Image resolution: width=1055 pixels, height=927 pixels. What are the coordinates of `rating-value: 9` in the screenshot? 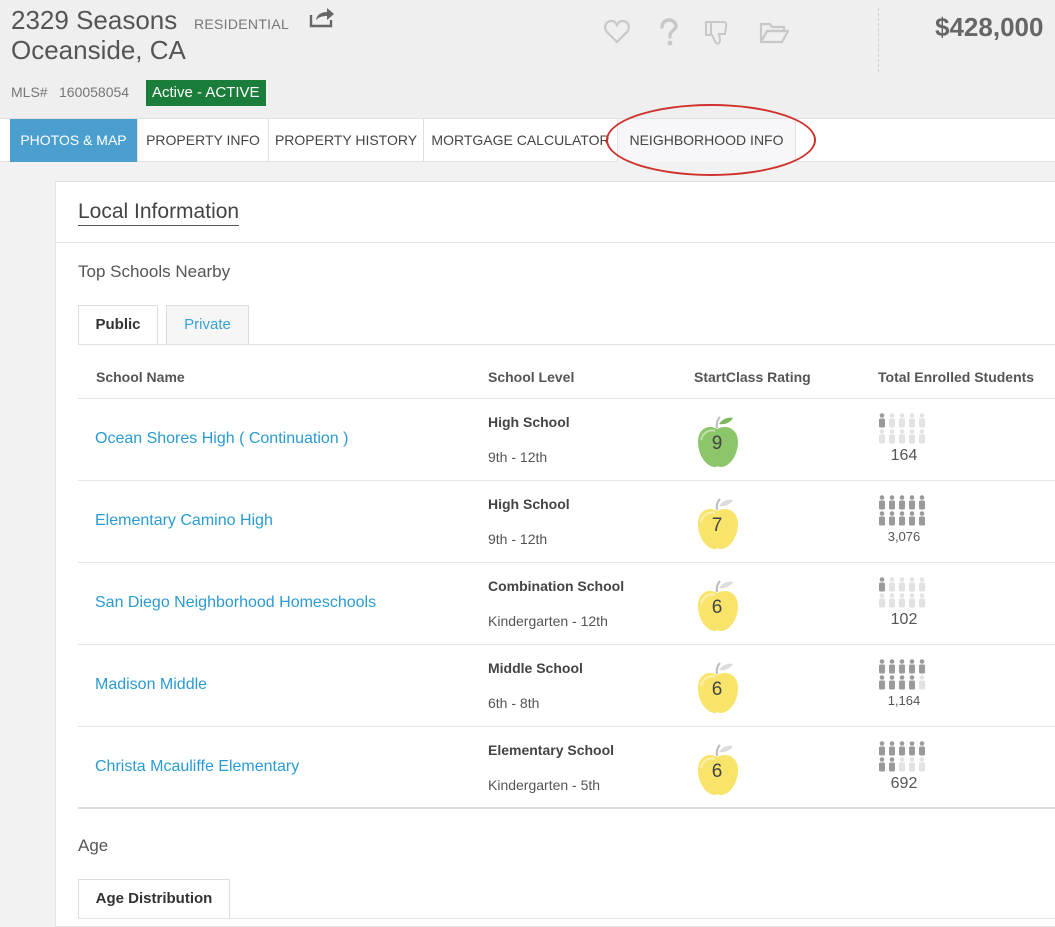 It's located at (717, 443).